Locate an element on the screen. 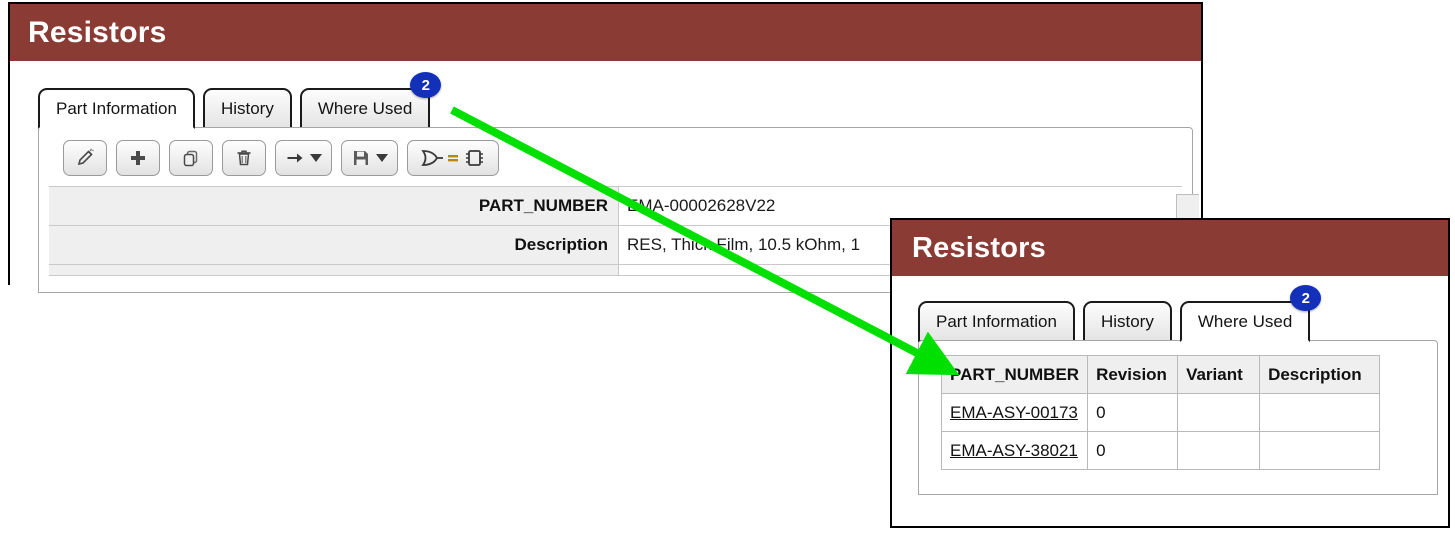 This screenshot has width=1455, height=537. part-number-link: EMA-ASY-38021 is located at coordinates (1014, 450).